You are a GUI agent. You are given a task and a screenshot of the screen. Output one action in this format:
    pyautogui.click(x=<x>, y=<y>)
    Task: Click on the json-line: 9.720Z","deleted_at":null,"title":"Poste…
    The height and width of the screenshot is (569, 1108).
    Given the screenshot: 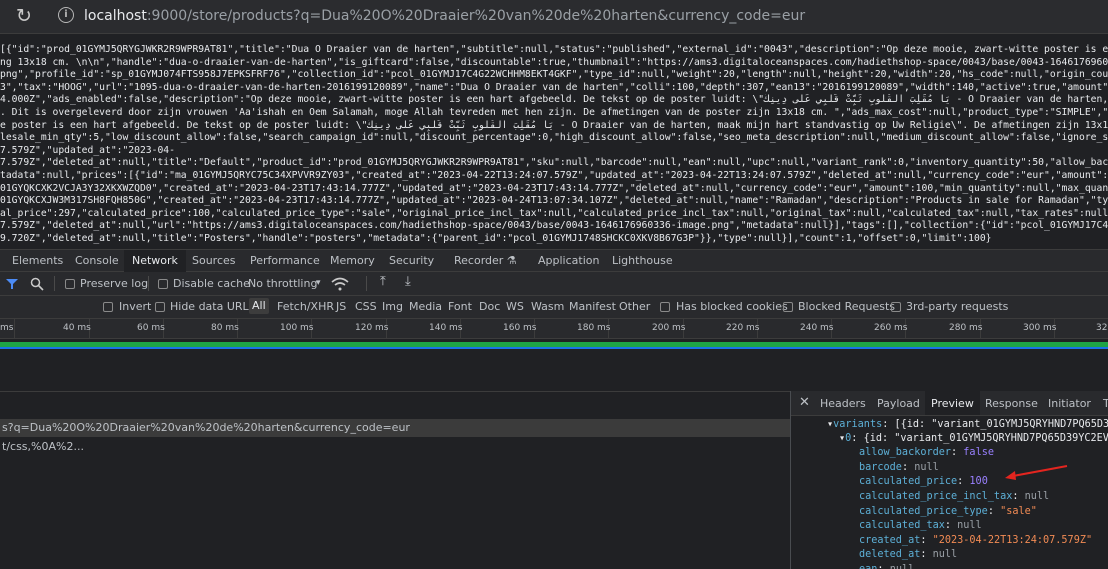 What is the action you would take?
    pyautogui.click(x=496, y=238)
    